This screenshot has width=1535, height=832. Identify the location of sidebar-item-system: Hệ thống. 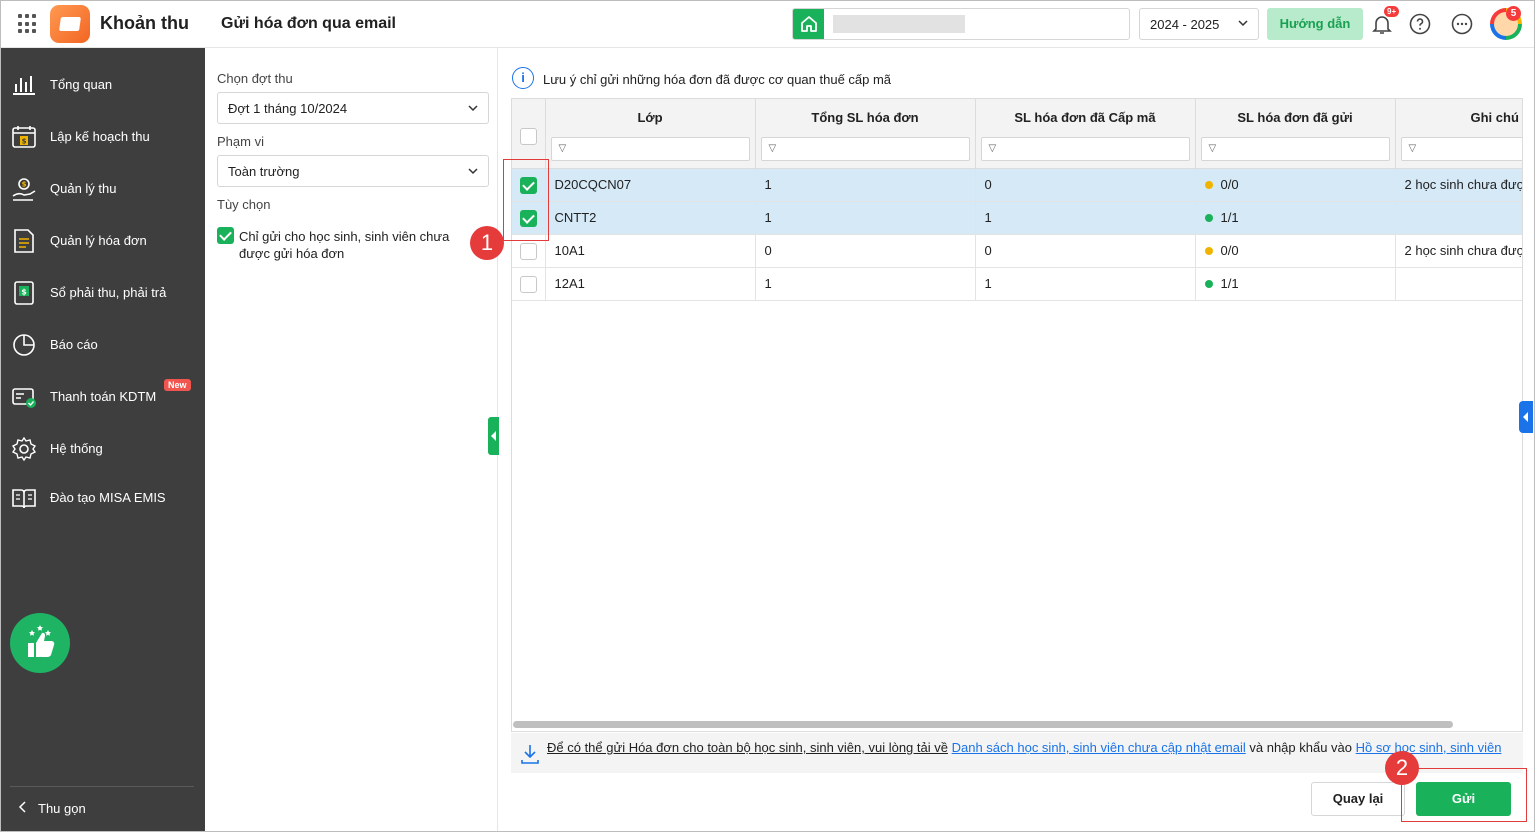
(102, 448).